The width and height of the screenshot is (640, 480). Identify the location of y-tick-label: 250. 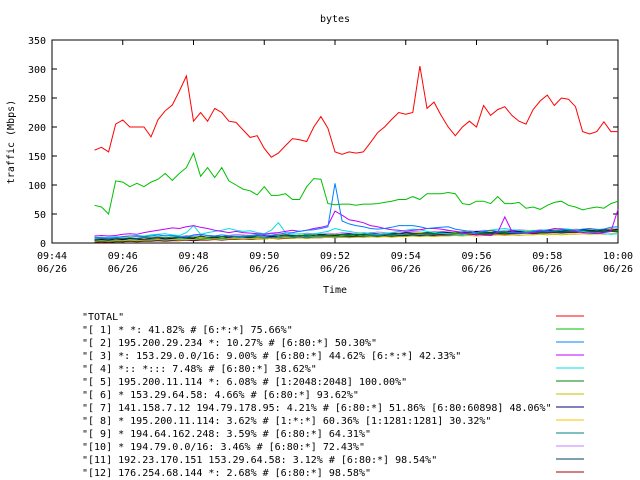
(37, 99).